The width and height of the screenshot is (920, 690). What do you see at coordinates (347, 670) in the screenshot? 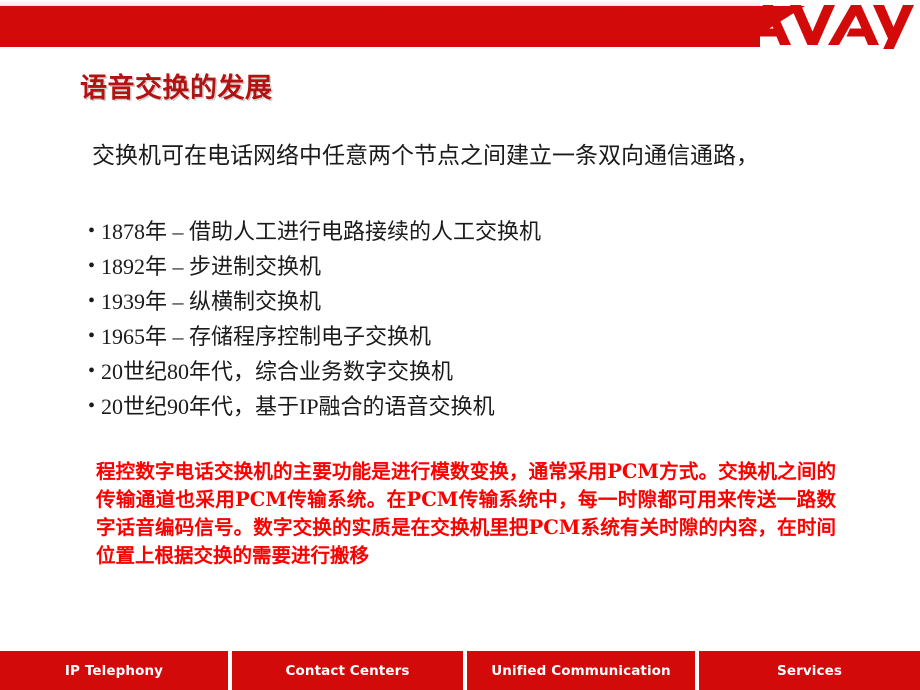
I see `footer-item-contact-centers: Contact Centers` at bounding box center [347, 670].